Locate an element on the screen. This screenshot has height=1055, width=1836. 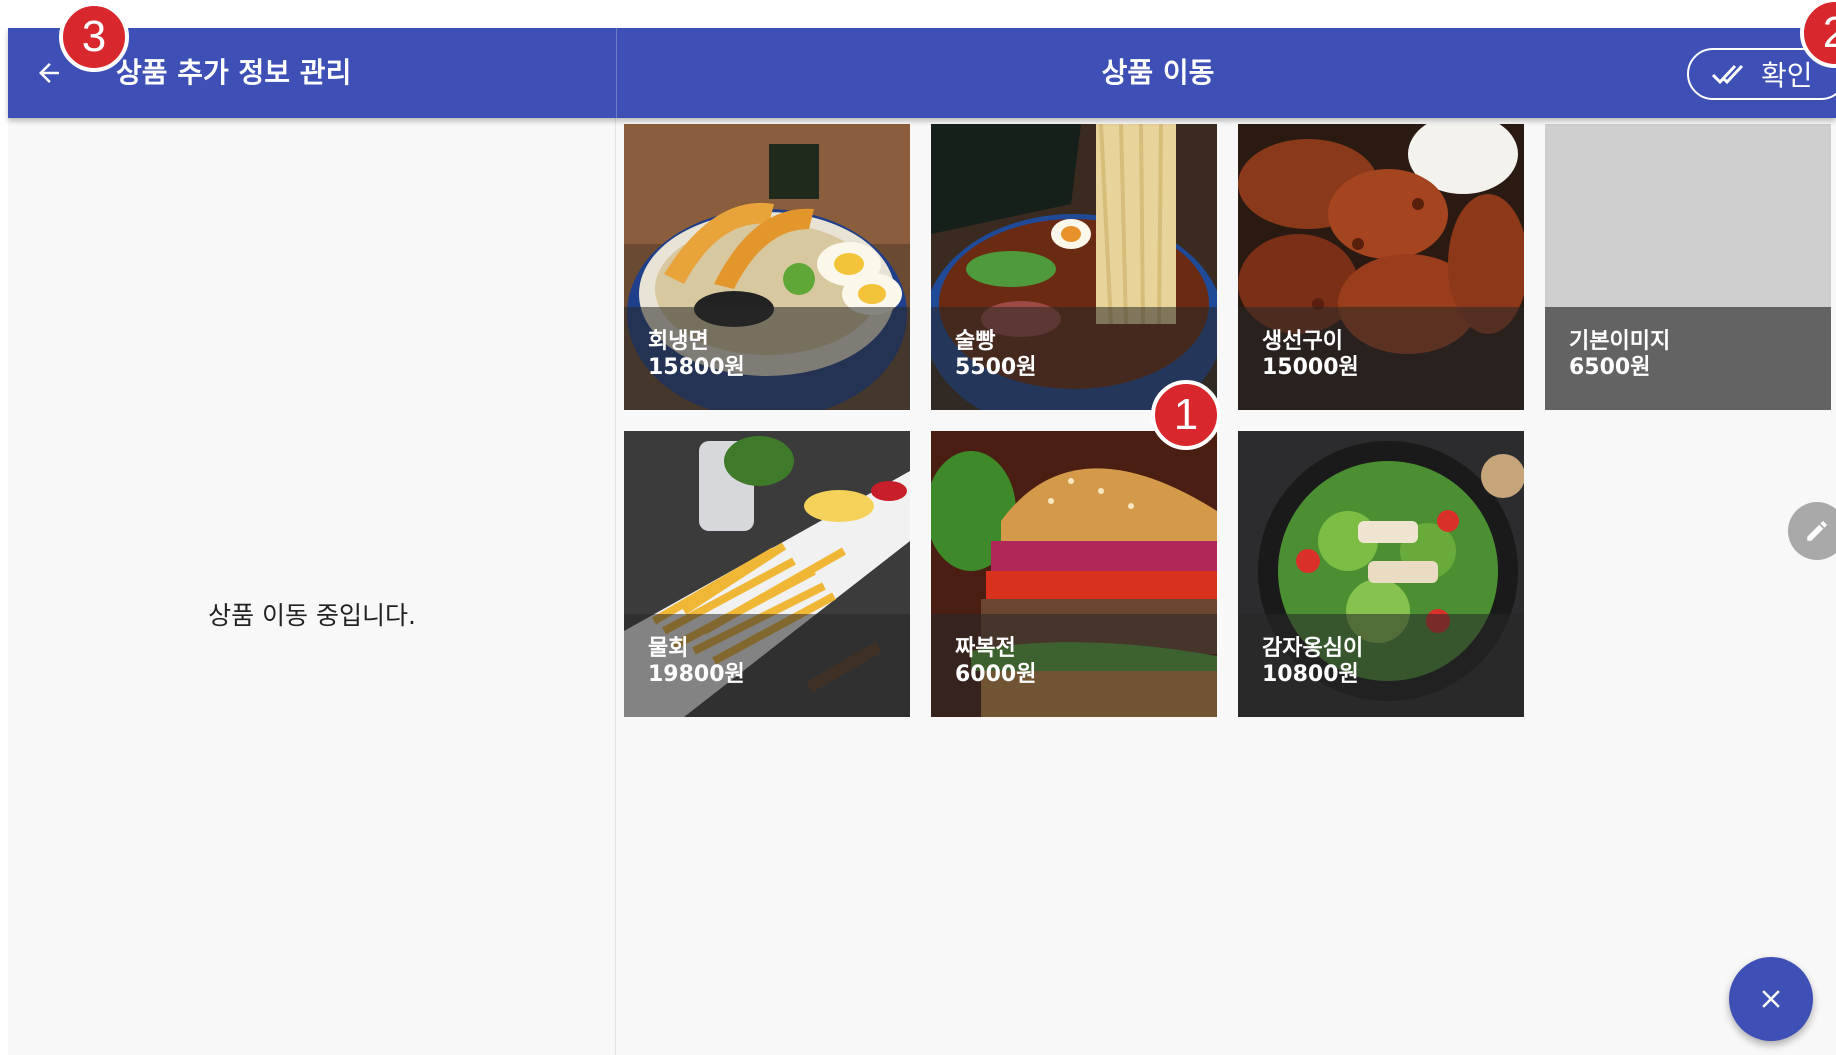
double-check-icon is located at coordinates (1727, 74).